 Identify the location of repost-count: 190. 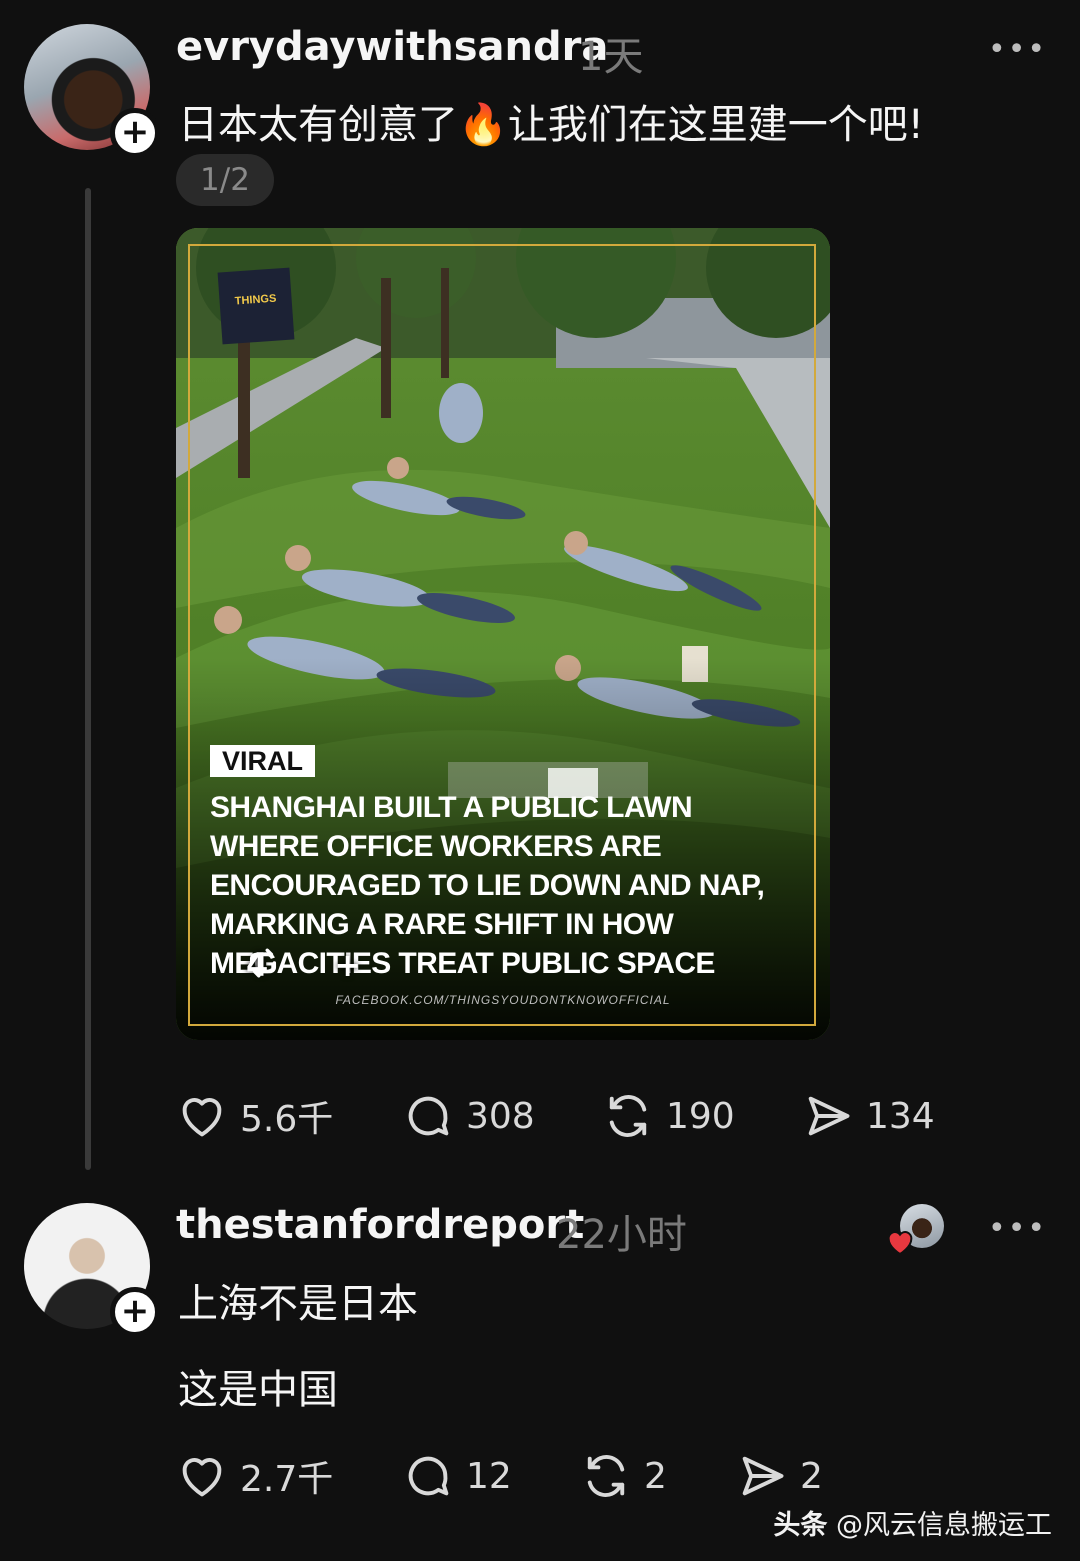
(700, 1116).